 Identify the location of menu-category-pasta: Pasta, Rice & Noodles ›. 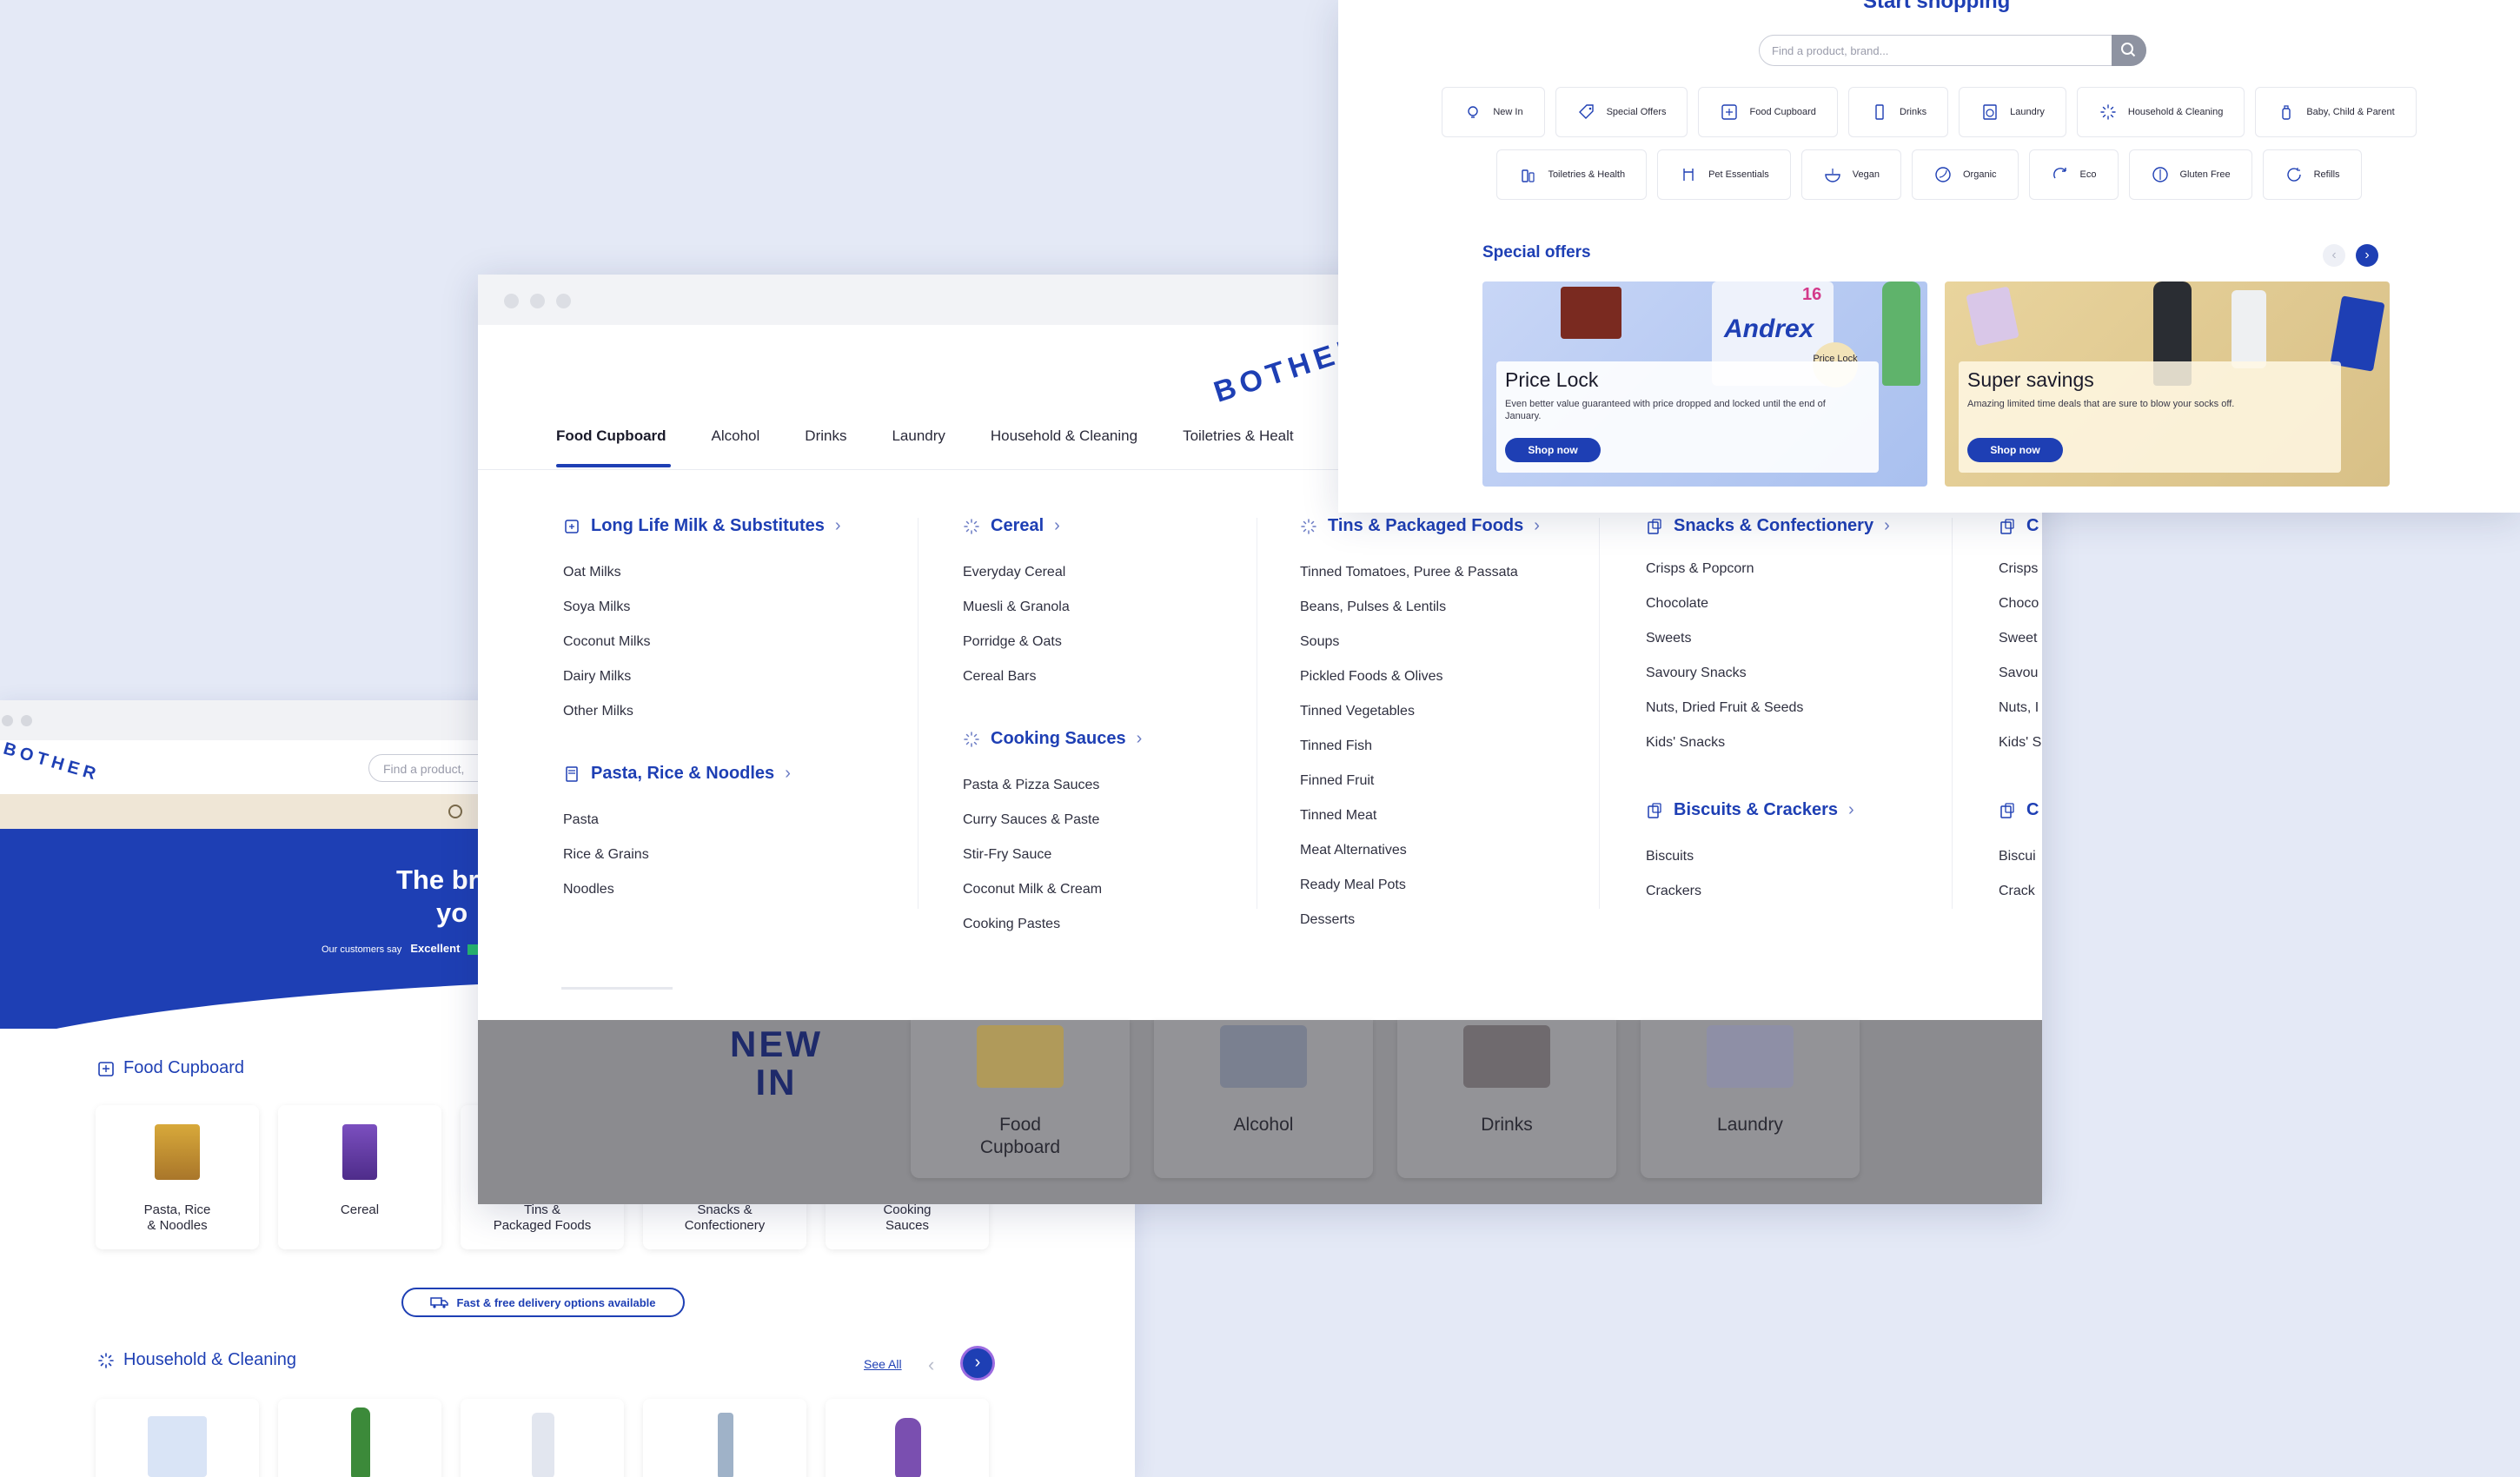
(702, 774).